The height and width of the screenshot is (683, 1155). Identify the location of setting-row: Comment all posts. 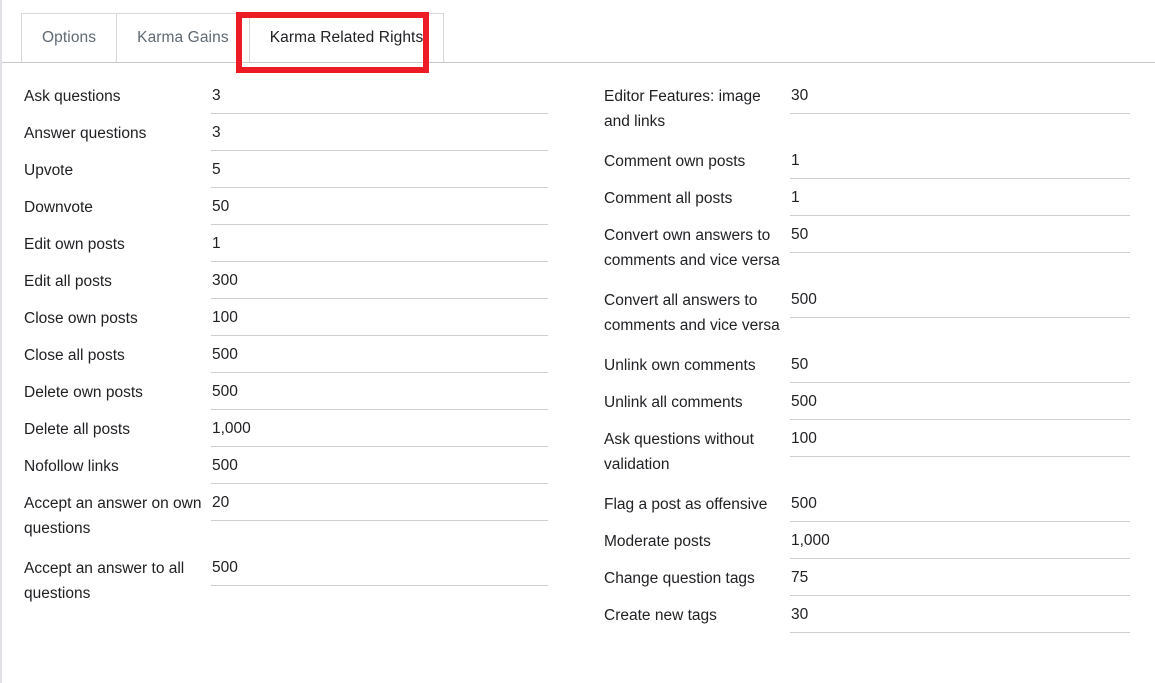
(879, 198).